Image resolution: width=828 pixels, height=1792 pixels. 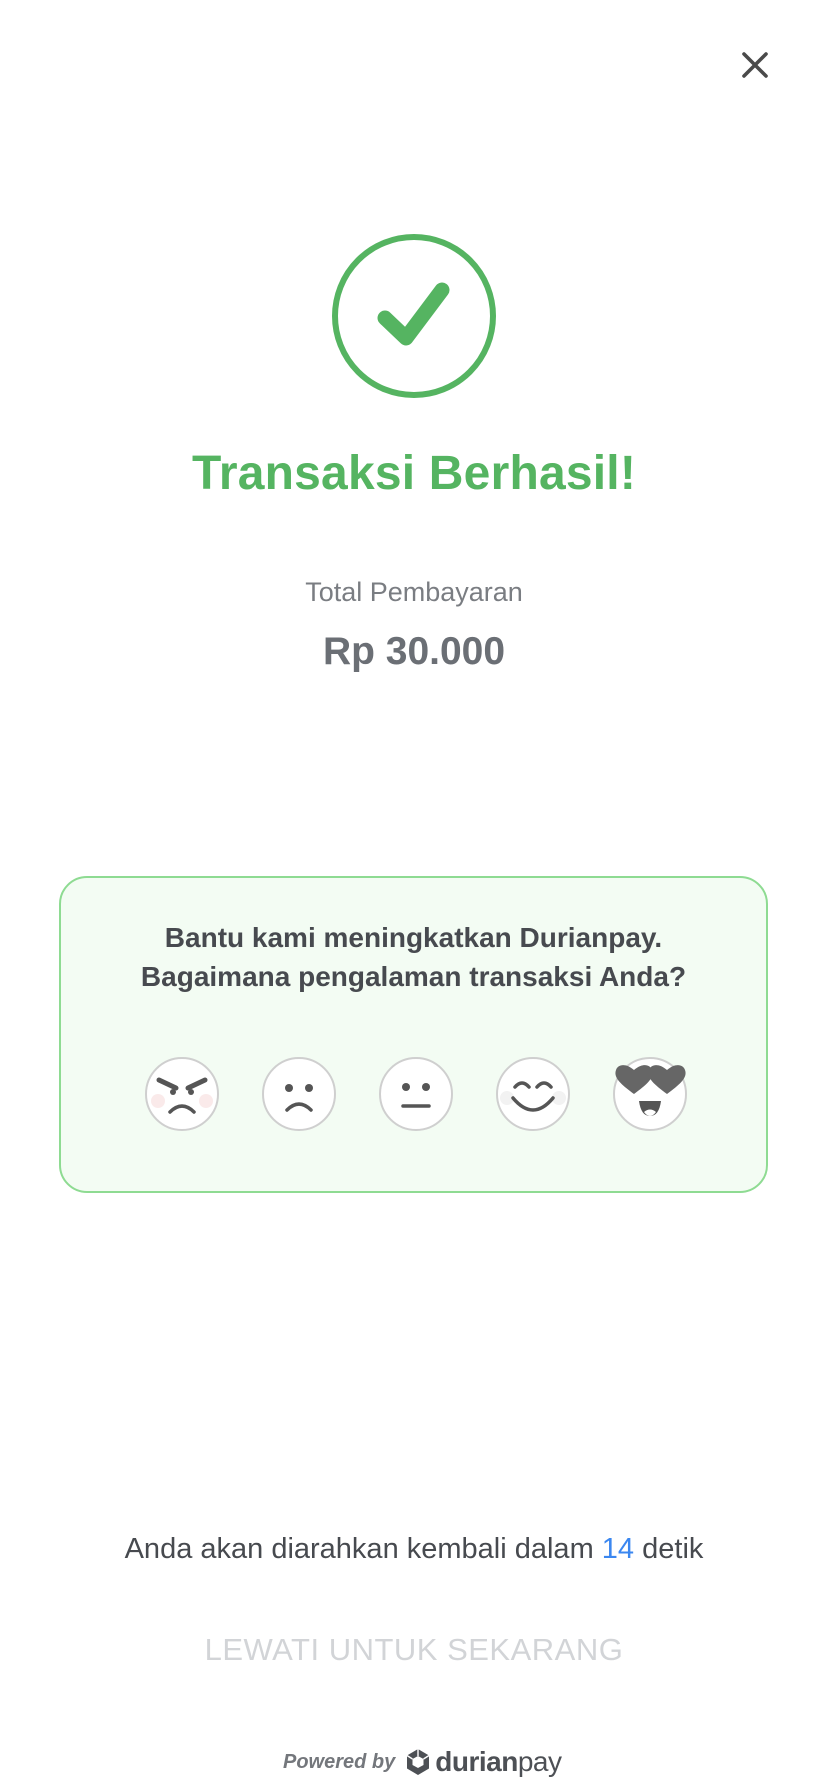 What do you see at coordinates (413, 976) in the screenshot?
I see `feedback-prompt-line2: Bagaimana pengalaman transaksi Anda?` at bounding box center [413, 976].